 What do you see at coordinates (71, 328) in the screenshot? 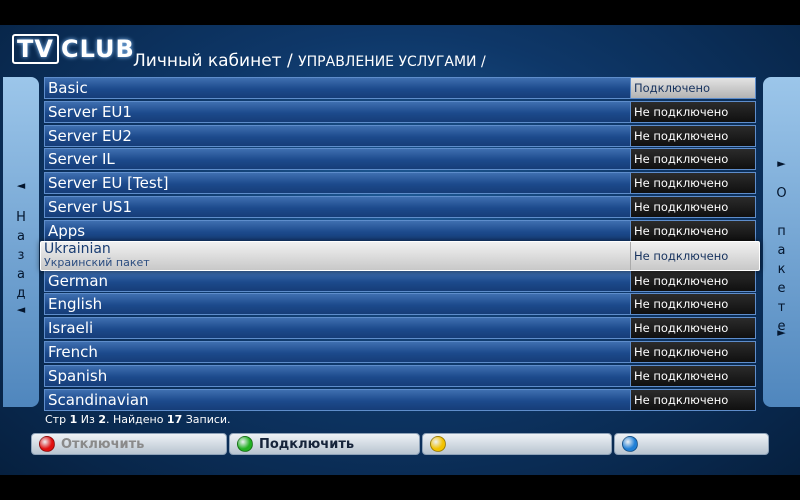
I see `package-name: Israeli` at bounding box center [71, 328].